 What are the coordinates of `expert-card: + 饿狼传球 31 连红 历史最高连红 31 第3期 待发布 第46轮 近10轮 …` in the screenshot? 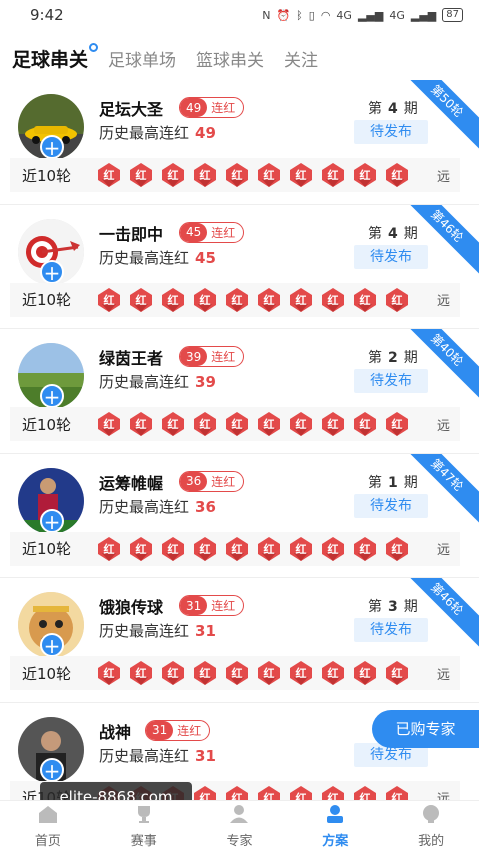 It's located at (239, 640).